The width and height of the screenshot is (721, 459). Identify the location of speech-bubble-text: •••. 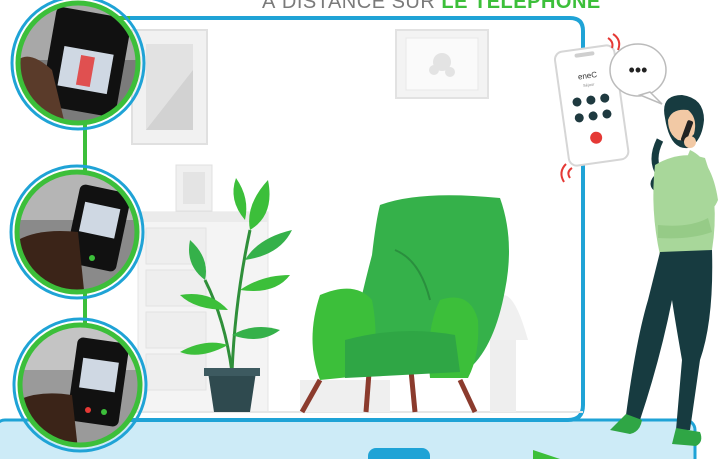
(638, 70).